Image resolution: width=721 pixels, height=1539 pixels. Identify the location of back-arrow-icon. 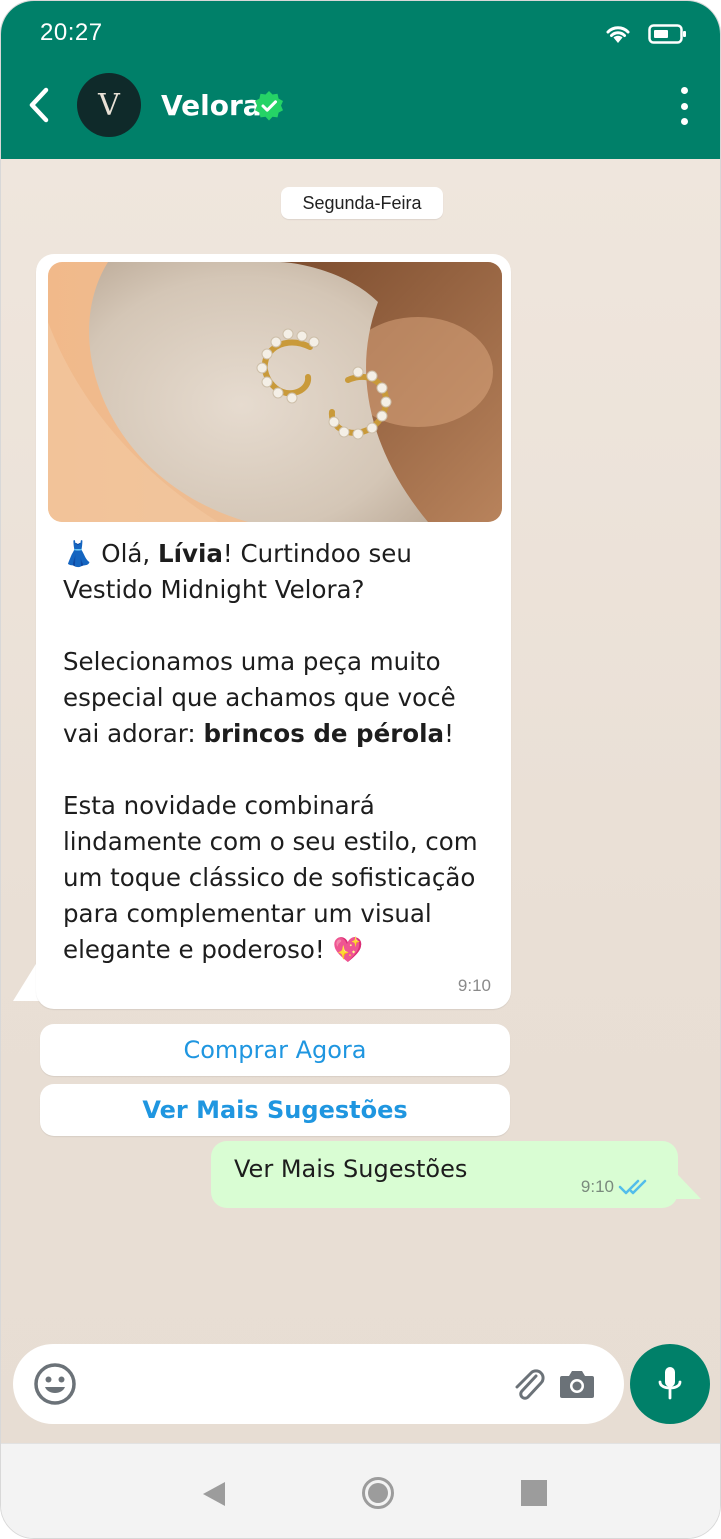
(39, 105).